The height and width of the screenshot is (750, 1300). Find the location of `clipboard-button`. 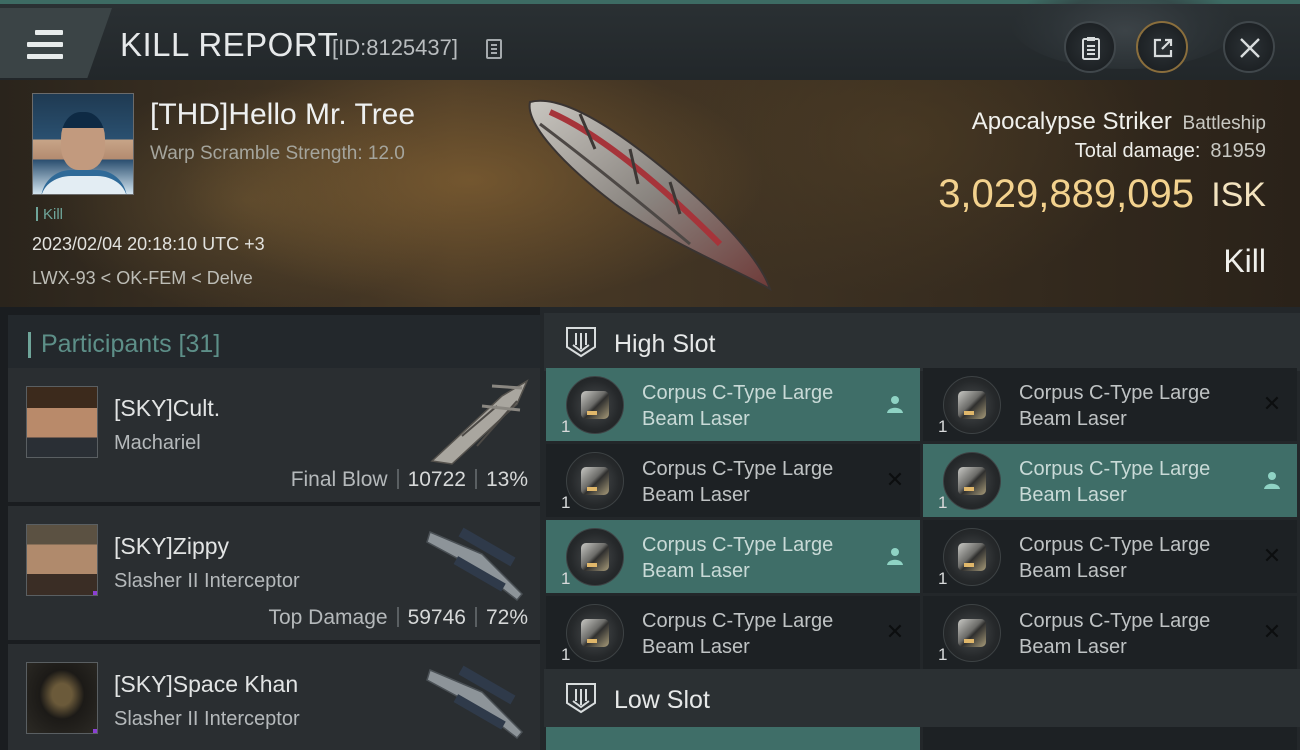

clipboard-button is located at coordinates (1090, 47).